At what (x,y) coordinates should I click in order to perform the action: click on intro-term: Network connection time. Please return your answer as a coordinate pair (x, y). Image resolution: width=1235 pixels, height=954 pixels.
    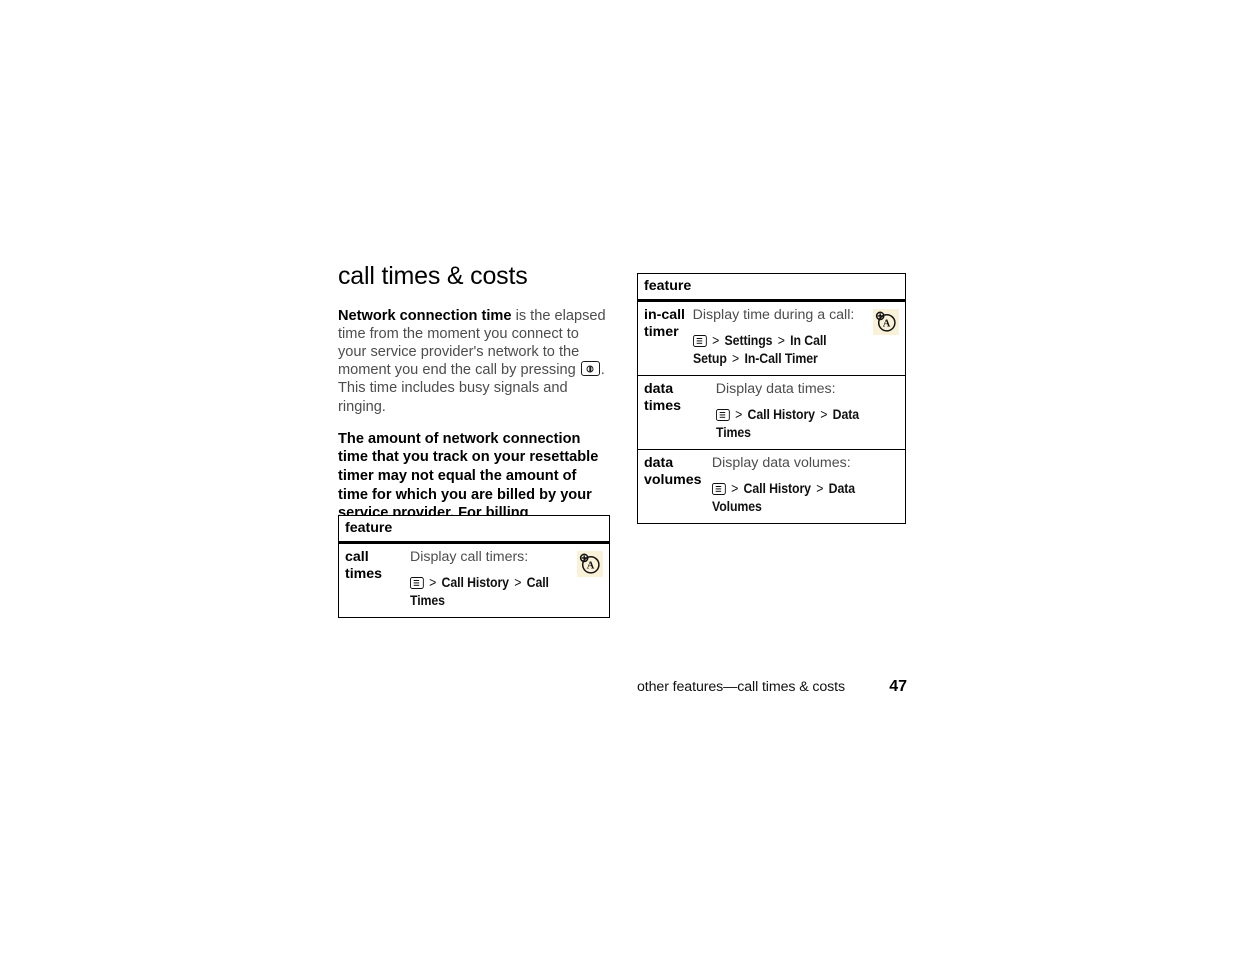
    Looking at the image, I should click on (425, 315).